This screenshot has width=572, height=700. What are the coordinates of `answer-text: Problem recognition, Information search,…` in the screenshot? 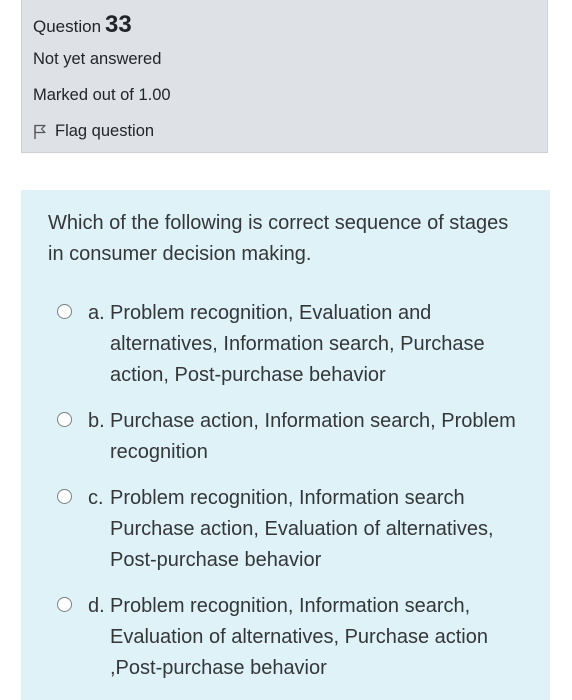 It's located at (299, 637).